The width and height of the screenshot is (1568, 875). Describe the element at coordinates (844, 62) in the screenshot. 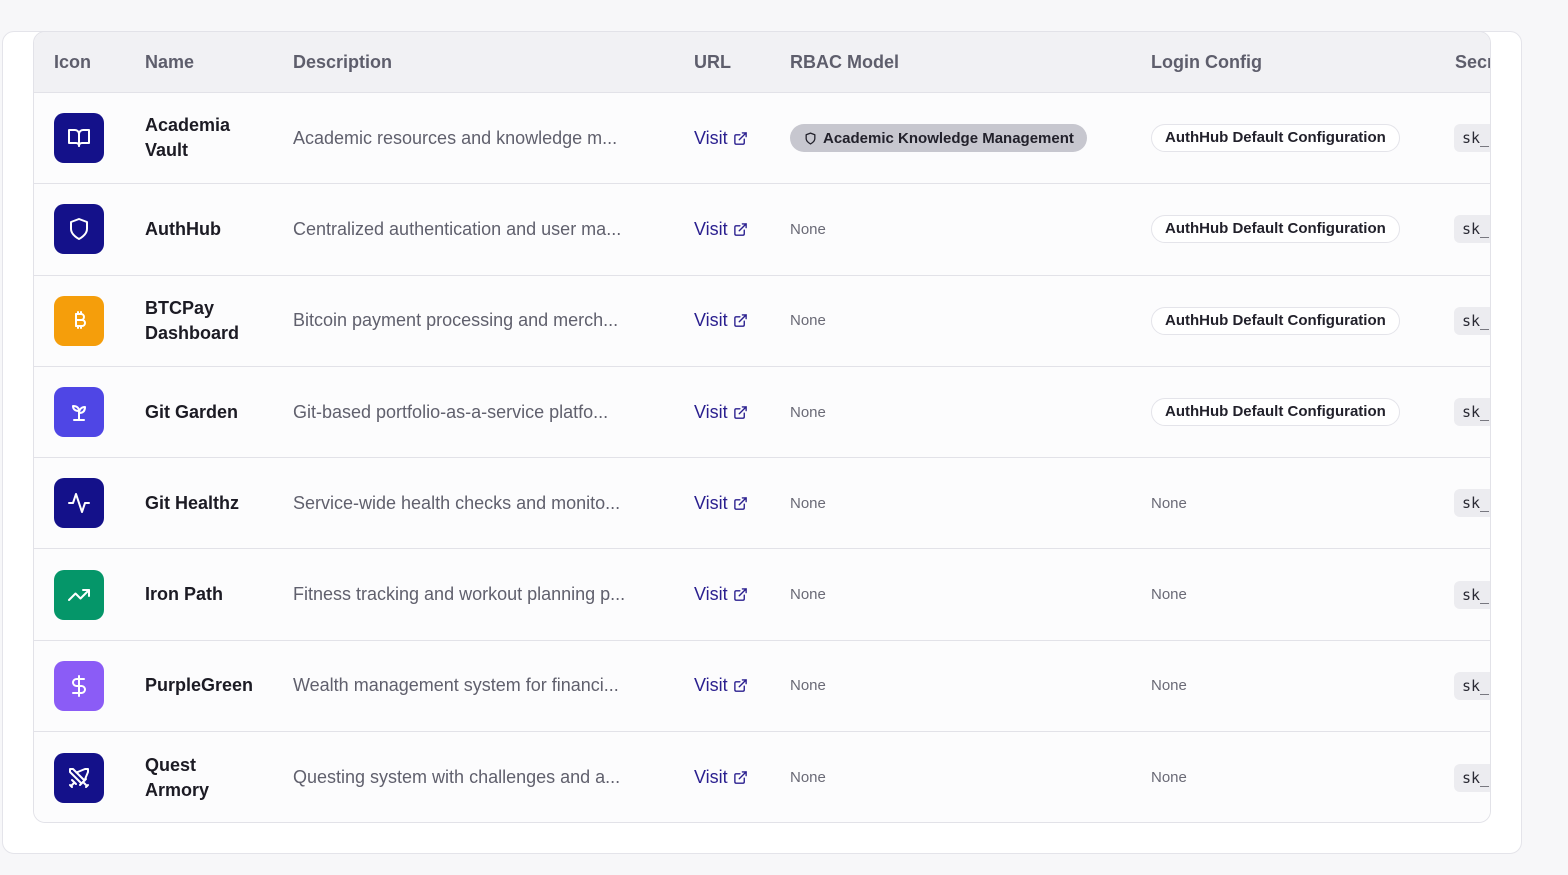

I see `header-rbac-model: RBAC Model` at that location.